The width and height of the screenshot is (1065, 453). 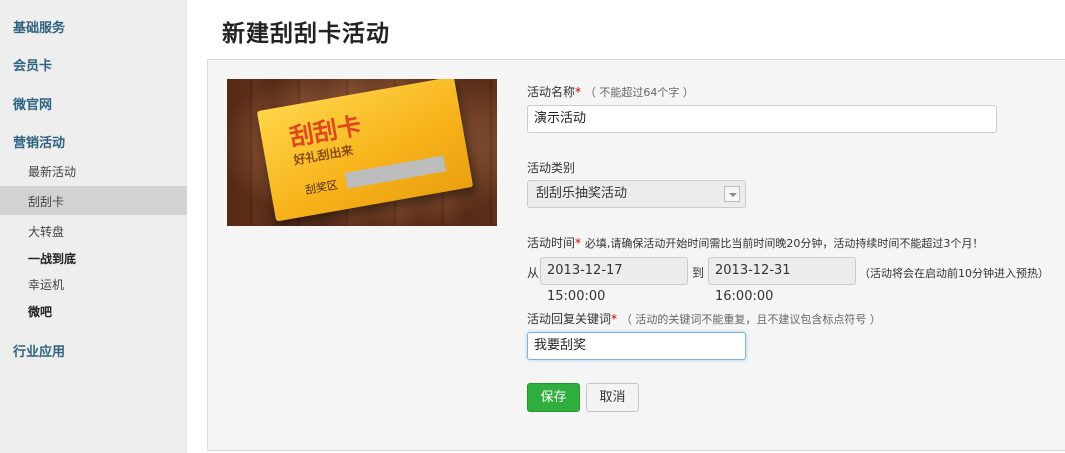 What do you see at coordinates (533, 273) in the screenshot?
I see `from-label: 从` at bounding box center [533, 273].